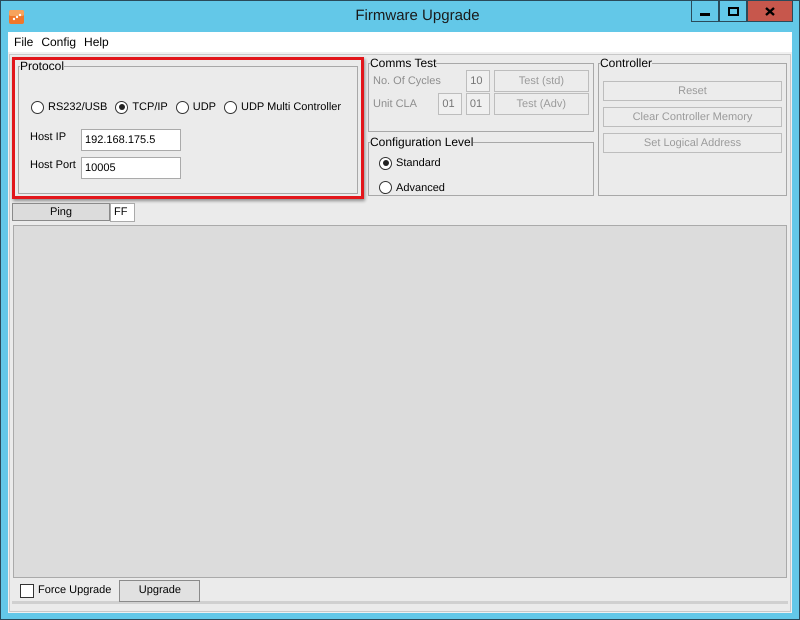  What do you see at coordinates (422, 142) in the screenshot?
I see `group-title: Configuration Level` at bounding box center [422, 142].